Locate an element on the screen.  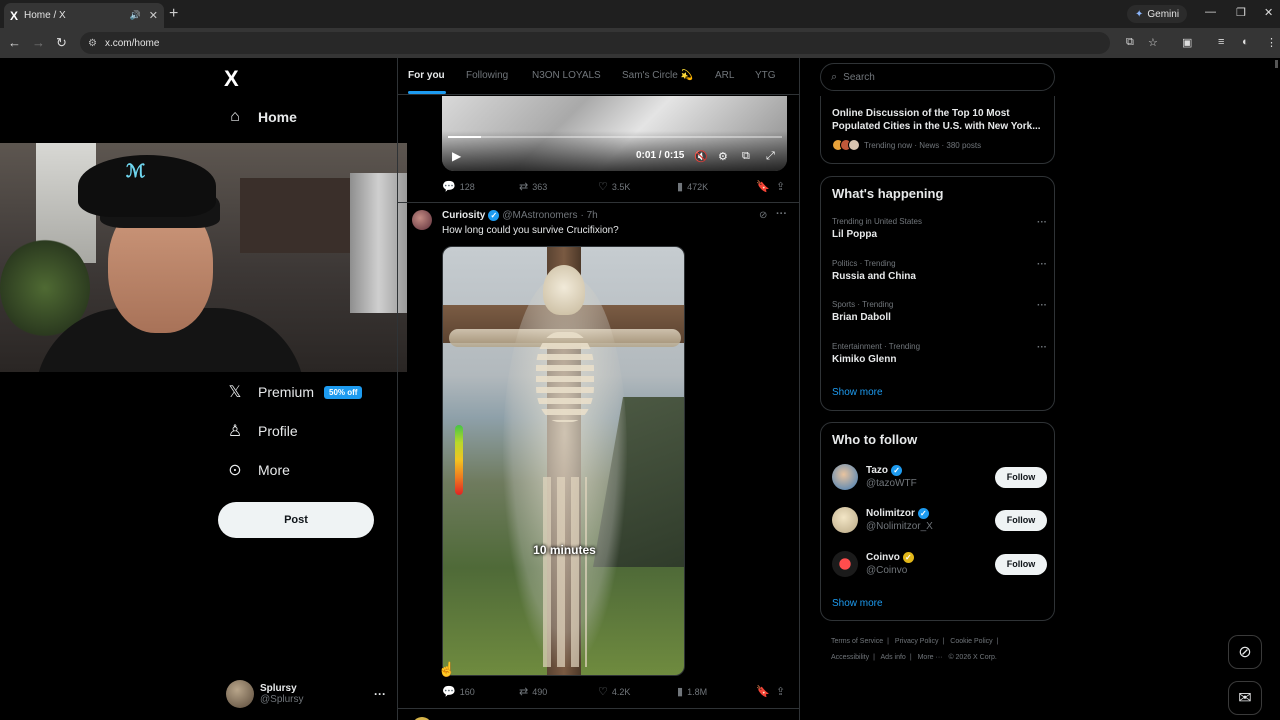
grok-icon: ⊘ is located at coordinates (763, 215).